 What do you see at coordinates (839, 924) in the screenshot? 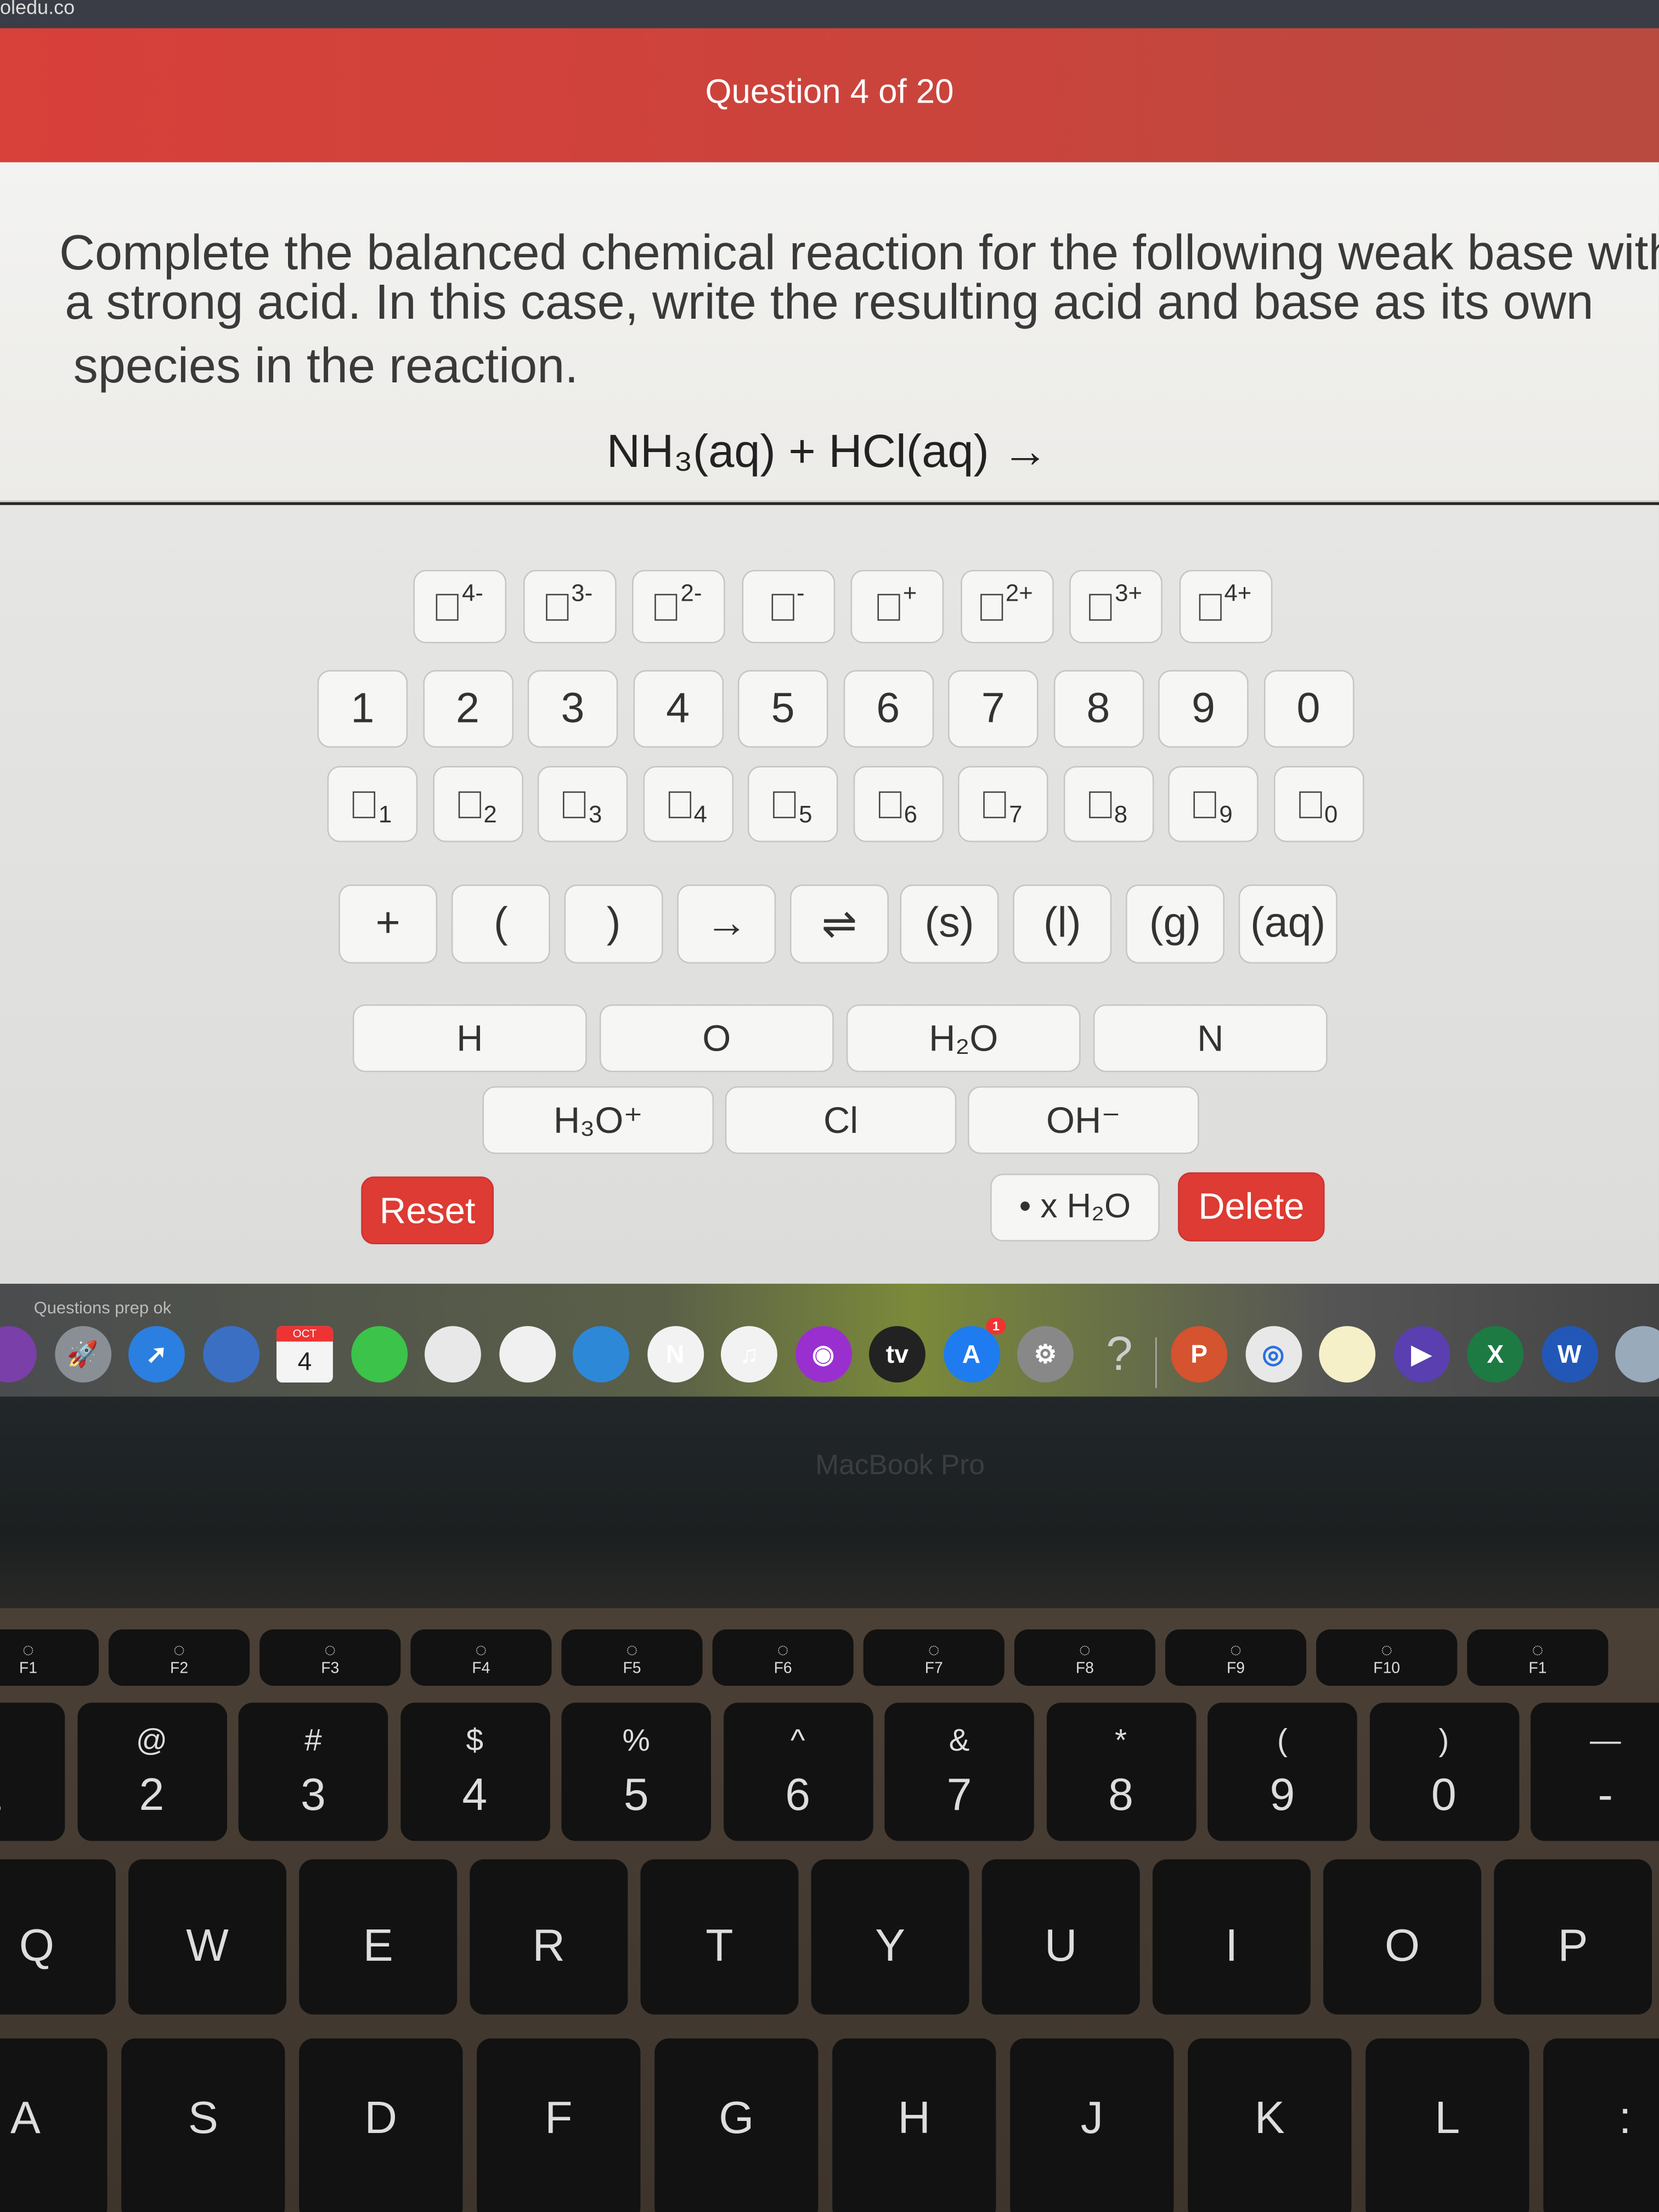
I see `symbol-button: ⇌` at bounding box center [839, 924].